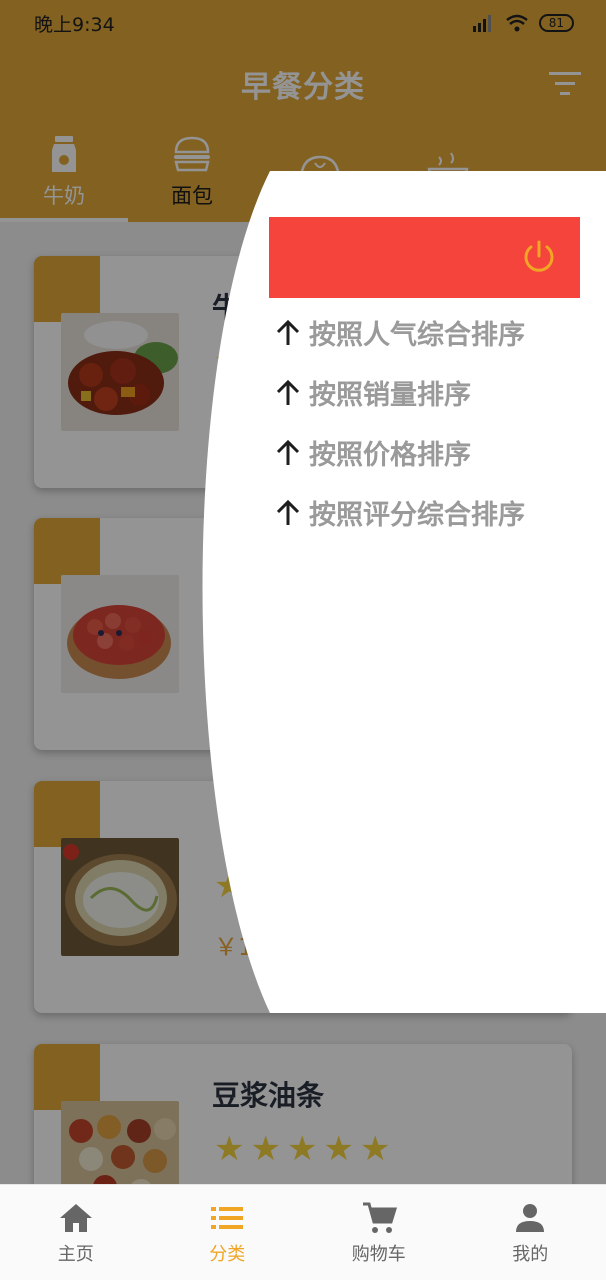 This screenshot has height=1280, width=606. I want to click on nav-me: 我的, so click(530, 1232).